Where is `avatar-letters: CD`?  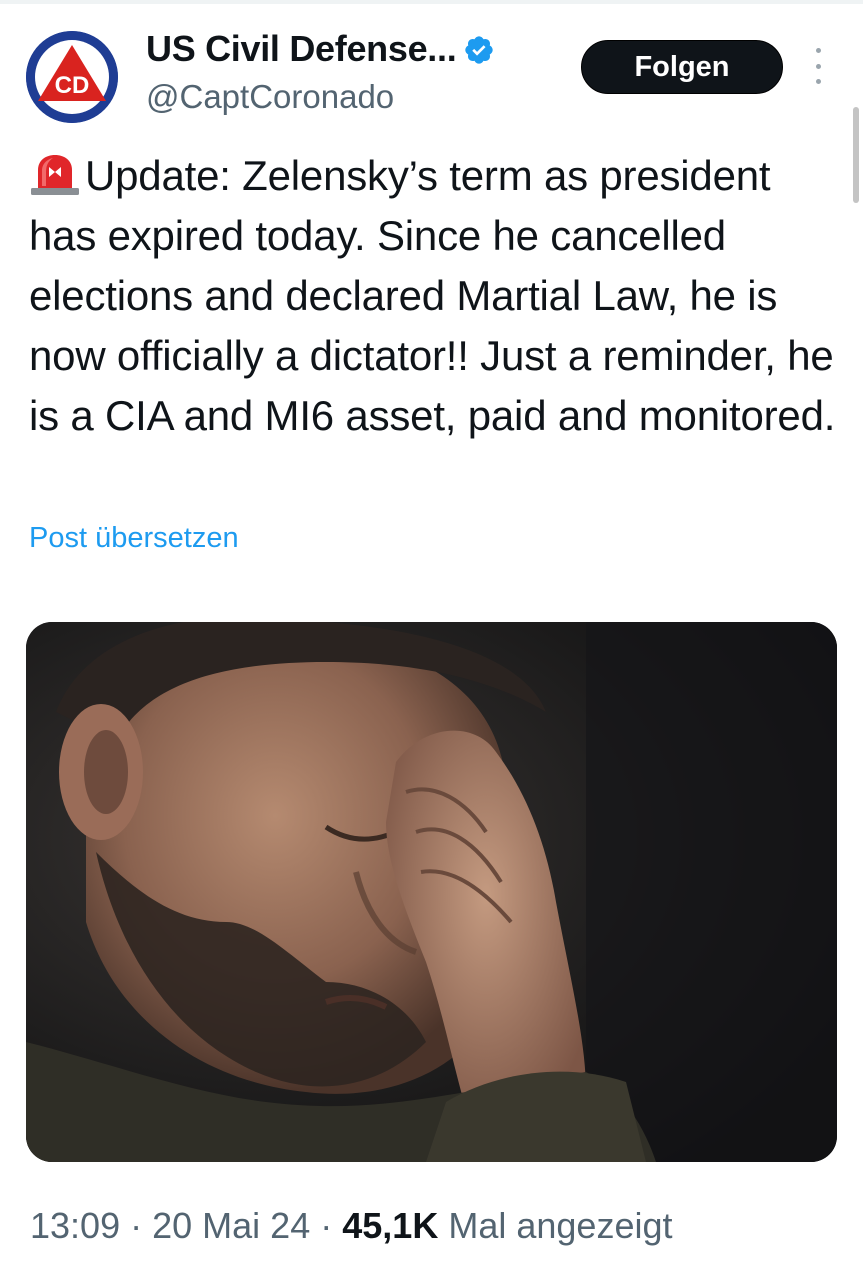
avatar-letters: CD is located at coordinates (72, 85).